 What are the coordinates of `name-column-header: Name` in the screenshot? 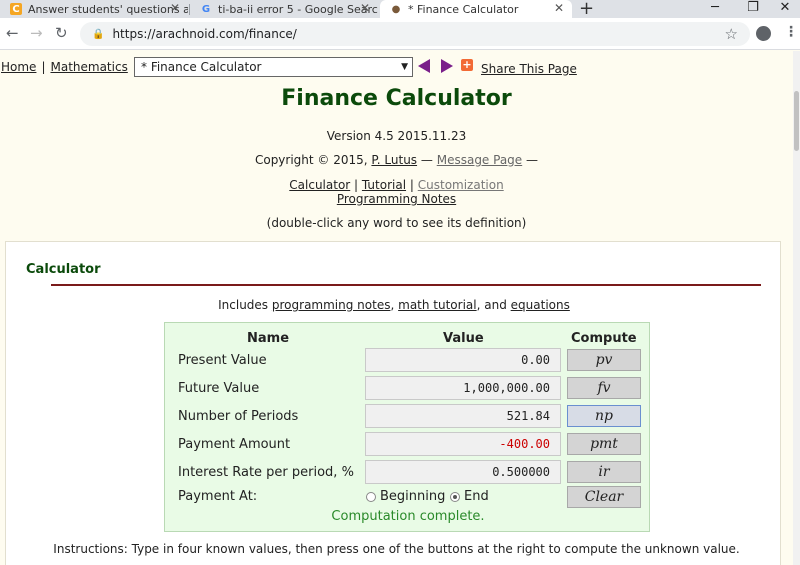 It's located at (268, 338).